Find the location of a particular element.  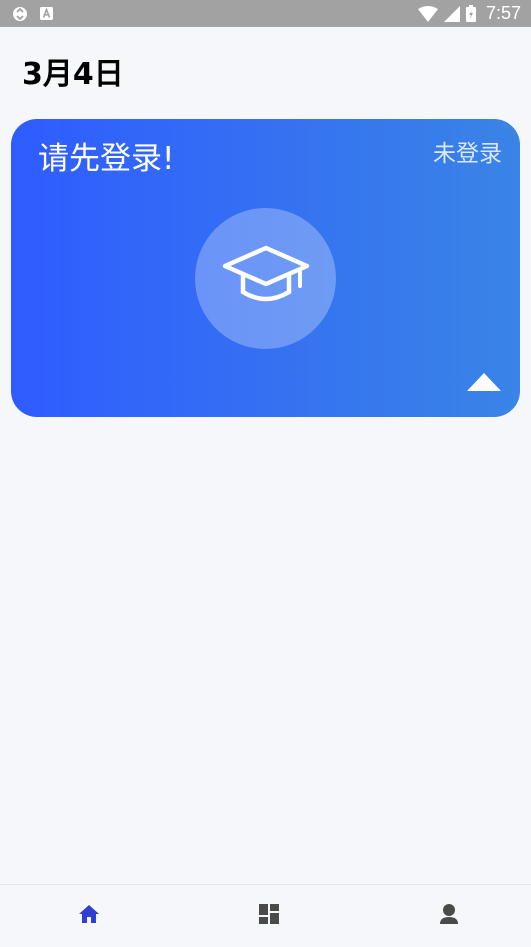

triangle-up-icon is located at coordinates (484, 384).